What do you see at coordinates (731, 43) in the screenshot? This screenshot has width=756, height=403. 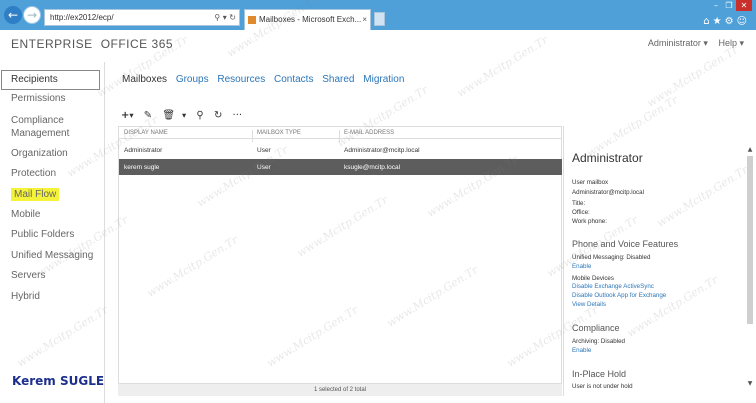 I see `help-menu: Help ▾` at bounding box center [731, 43].